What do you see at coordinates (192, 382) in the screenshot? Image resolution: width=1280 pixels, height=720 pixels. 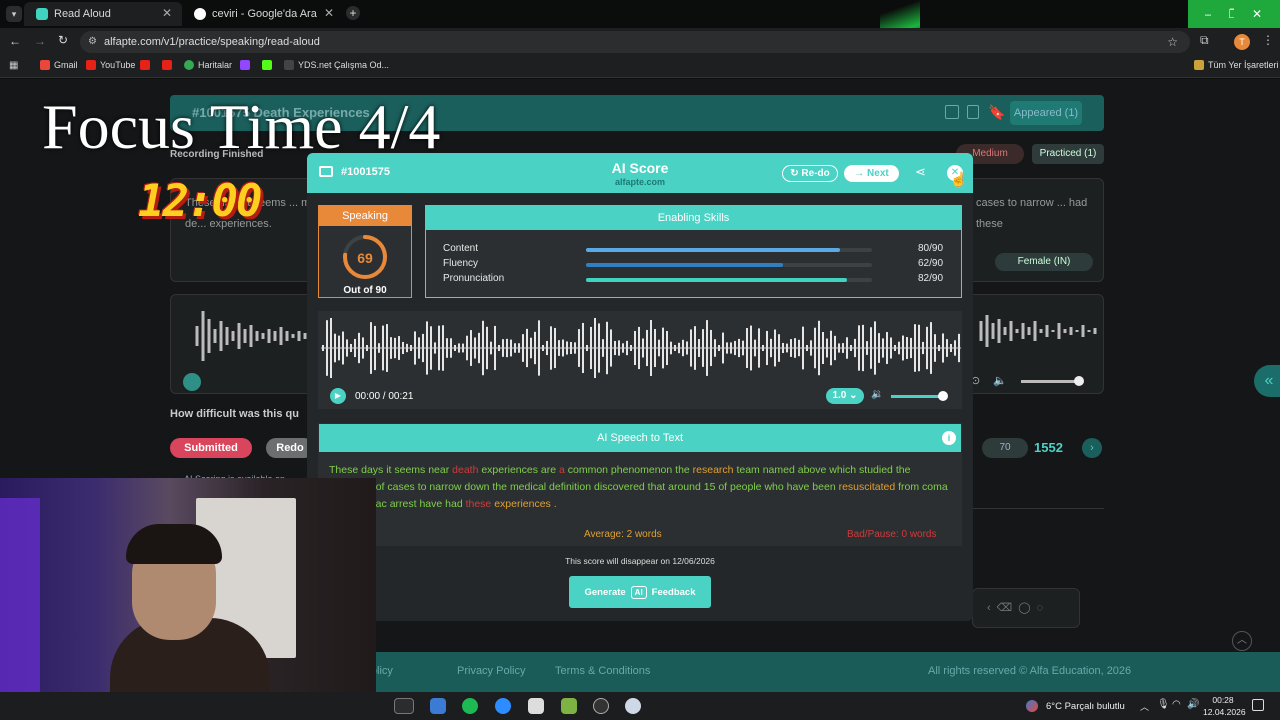 I see `recording-play-button` at bounding box center [192, 382].